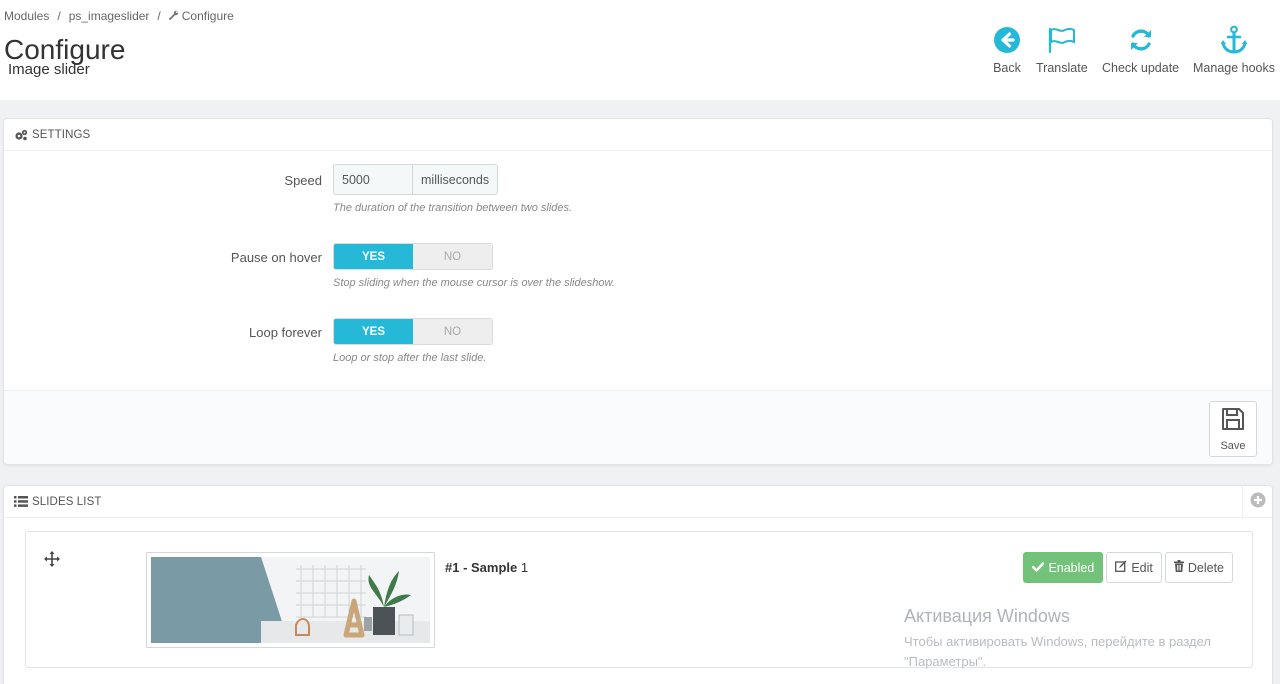 This screenshot has height=684, width=1280. Describe the element at coordinates (1071, 567) in the screenshot. I see `enabled-label: Enabled` at that location.